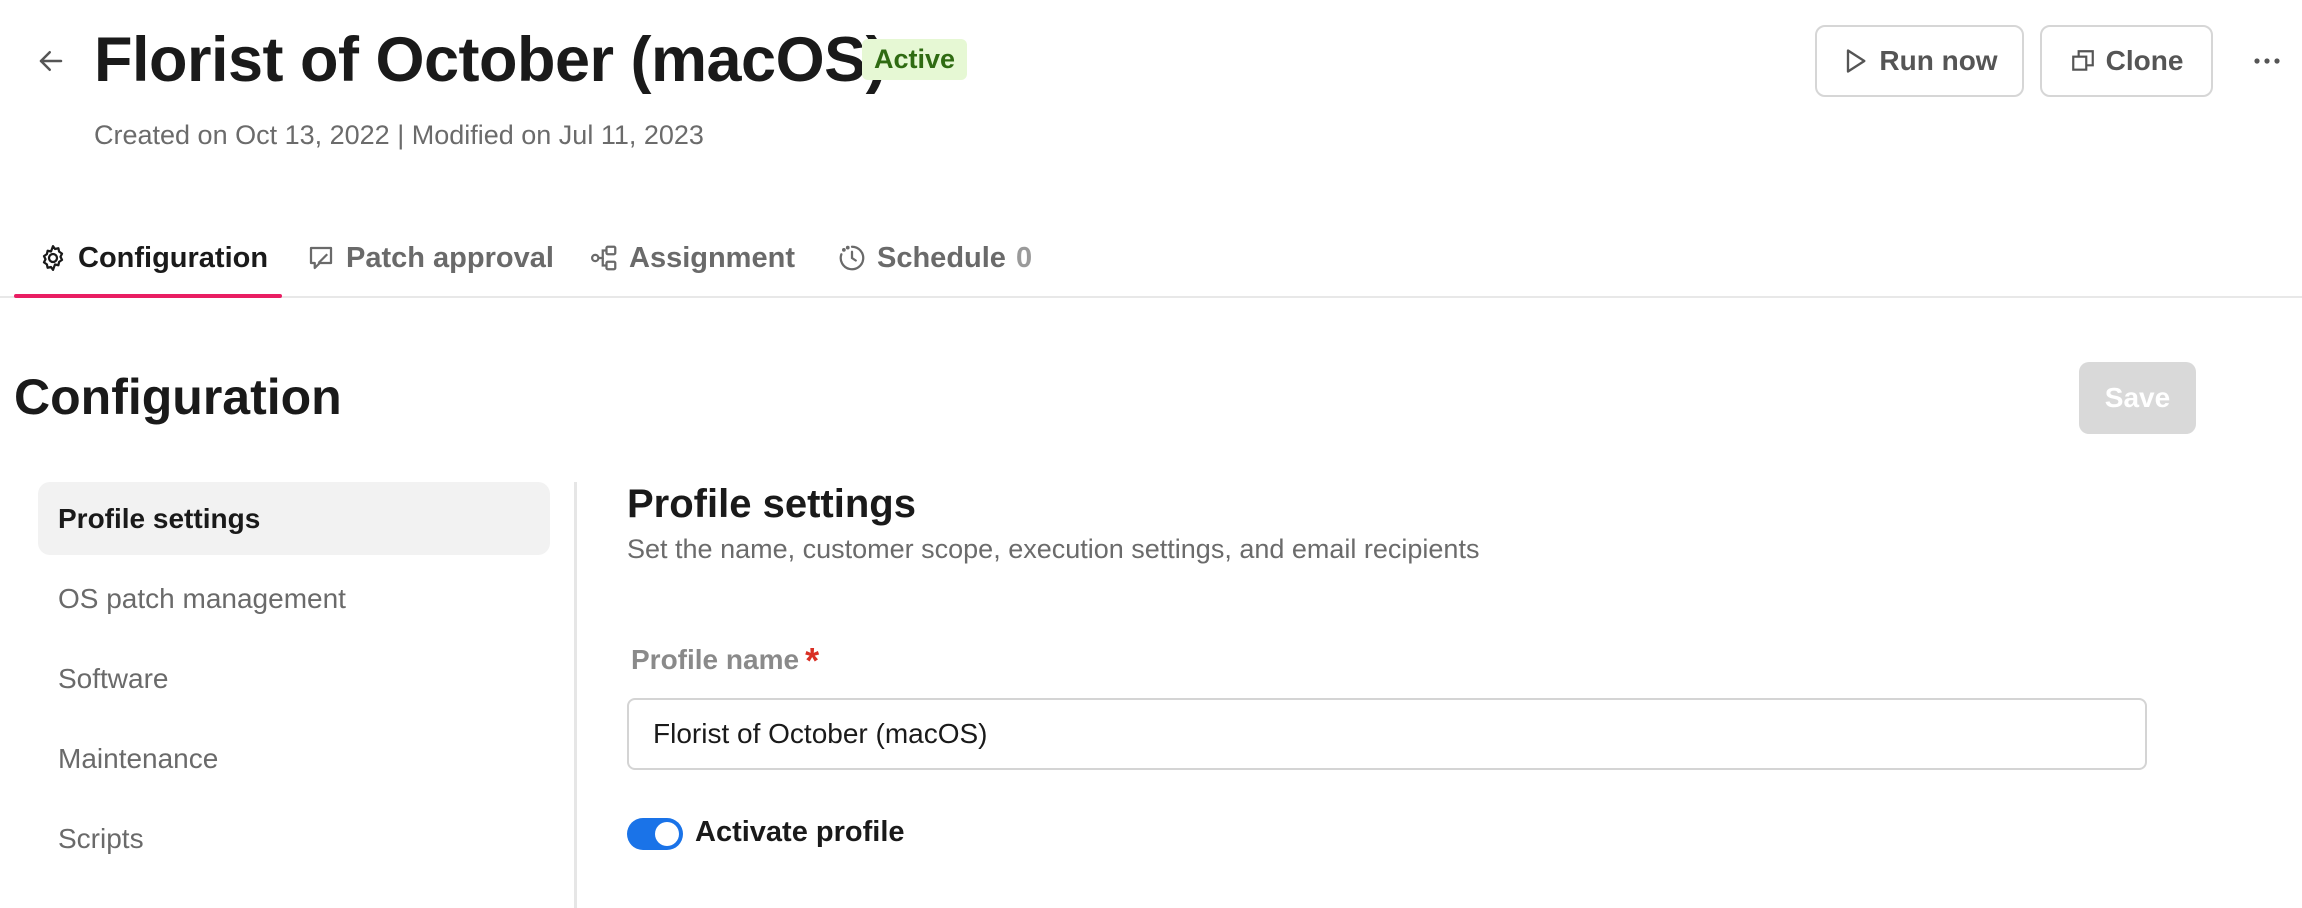 The image size is (2302, 908). Describe the element at coordinates (771, 504) in the screenshot. I see `profile-settings-title: Profile settings` at that location.